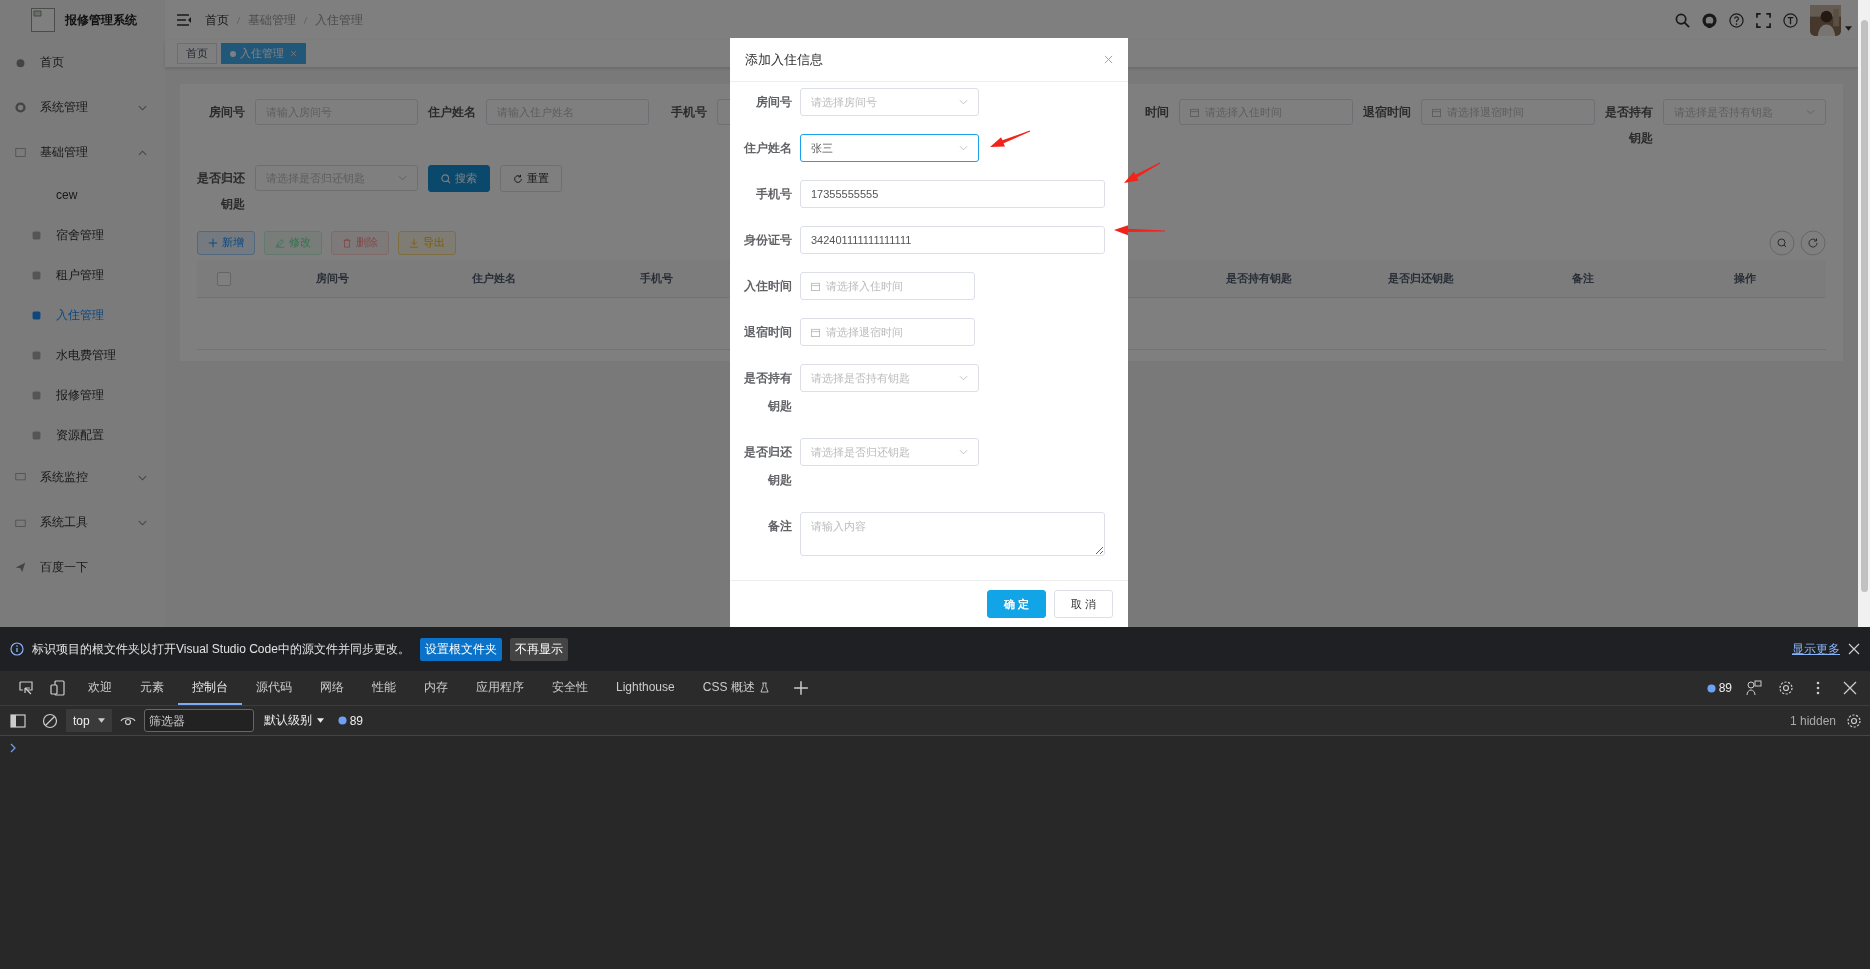 This screenshot has height=969, width=1870. What do you see at coordinates (1719, 688) in the screenshot?
I see `issues-counter: 89` at bounding box center [1719, 688].